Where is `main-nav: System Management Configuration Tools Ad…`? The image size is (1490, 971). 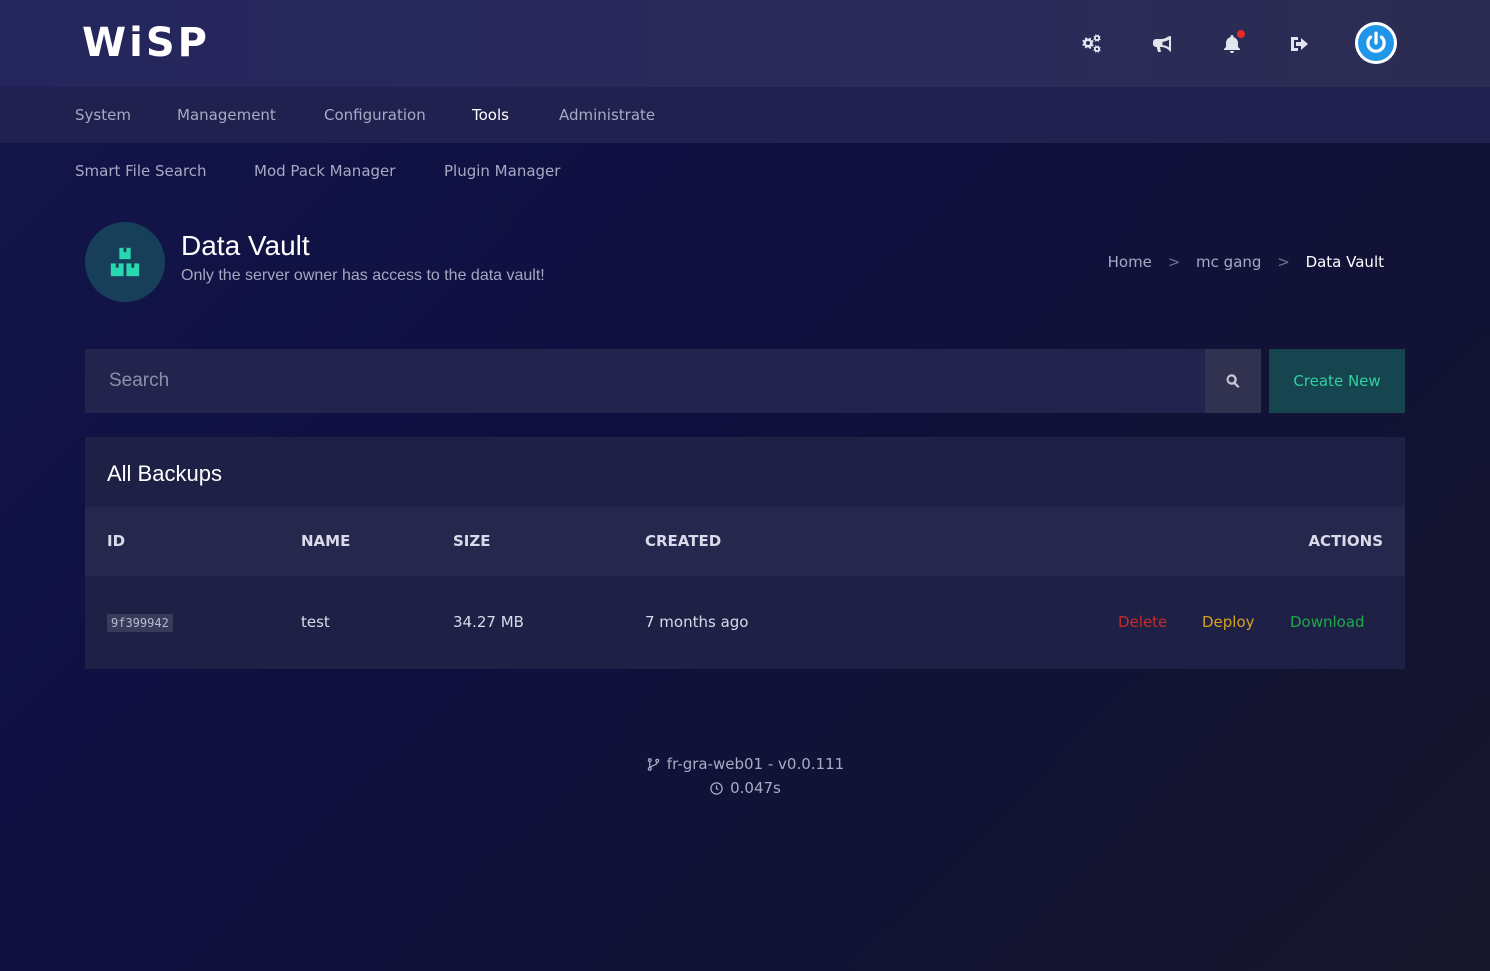
main-nav: System Management Configuration Tools Ad… is located at coordinates (745, 115).